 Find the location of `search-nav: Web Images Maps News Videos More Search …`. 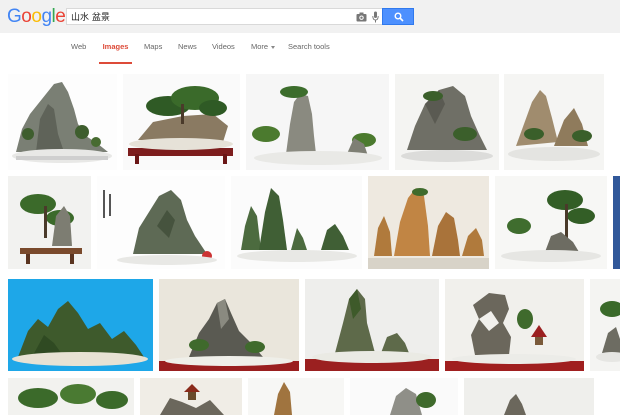

search-nav: Web Images Maps News Videos More Search … is located at coordinates (310, 49).